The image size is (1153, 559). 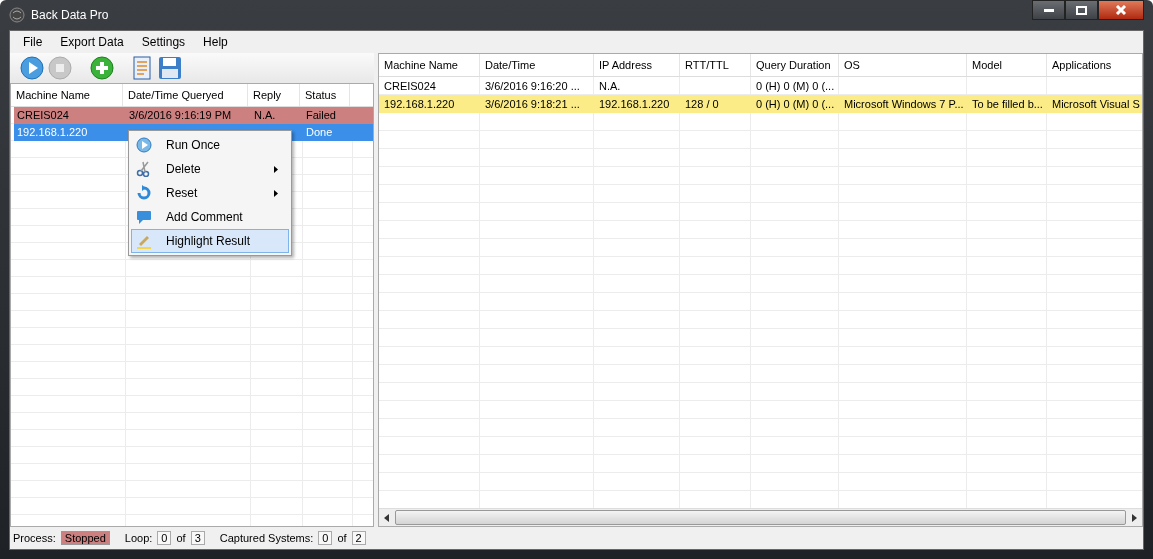 I want to click on process-status: Stopped, so click(x=85, y=538).